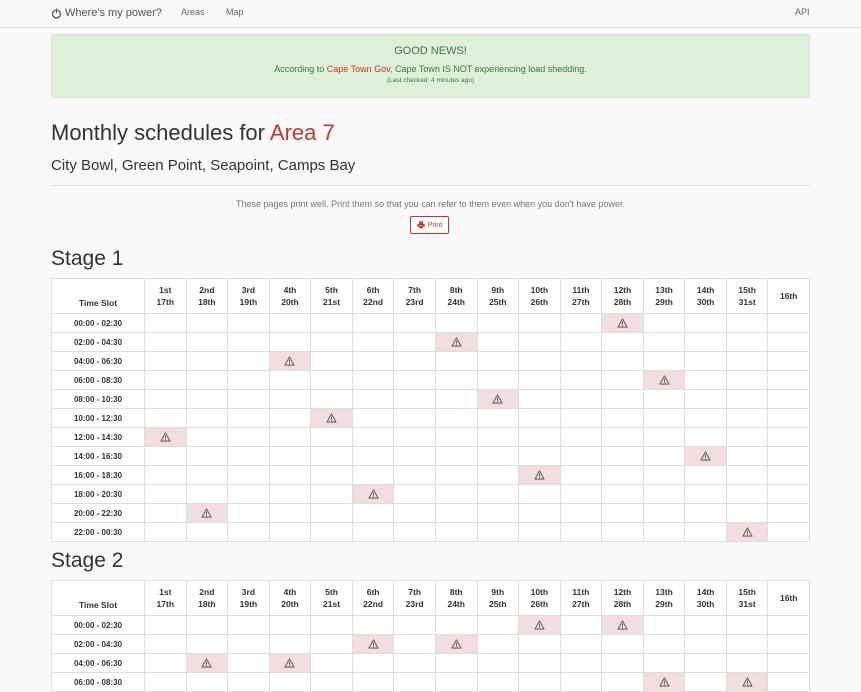 The image size is (861, 692). What do you see at coordinates (106, 13) in the screenshot?
I see `brand-link: Where's my power?` at bounding box center [106, 13].